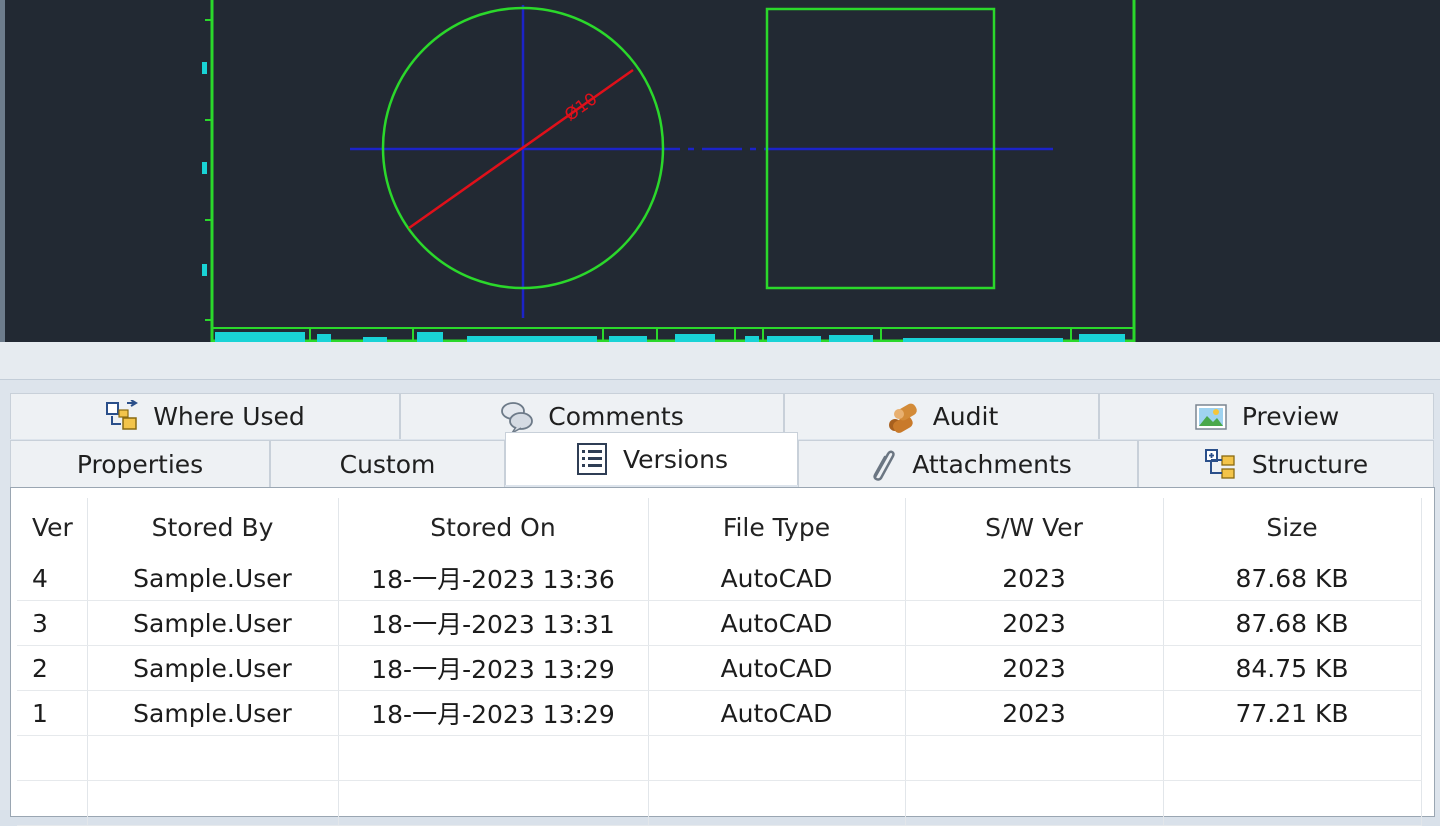 This screenshot has height=826, width=1440. What do you see at coordinates (1290, 416) in the screenshot?
I see `tab-label: Preview` at bounding box center [1290, 416].